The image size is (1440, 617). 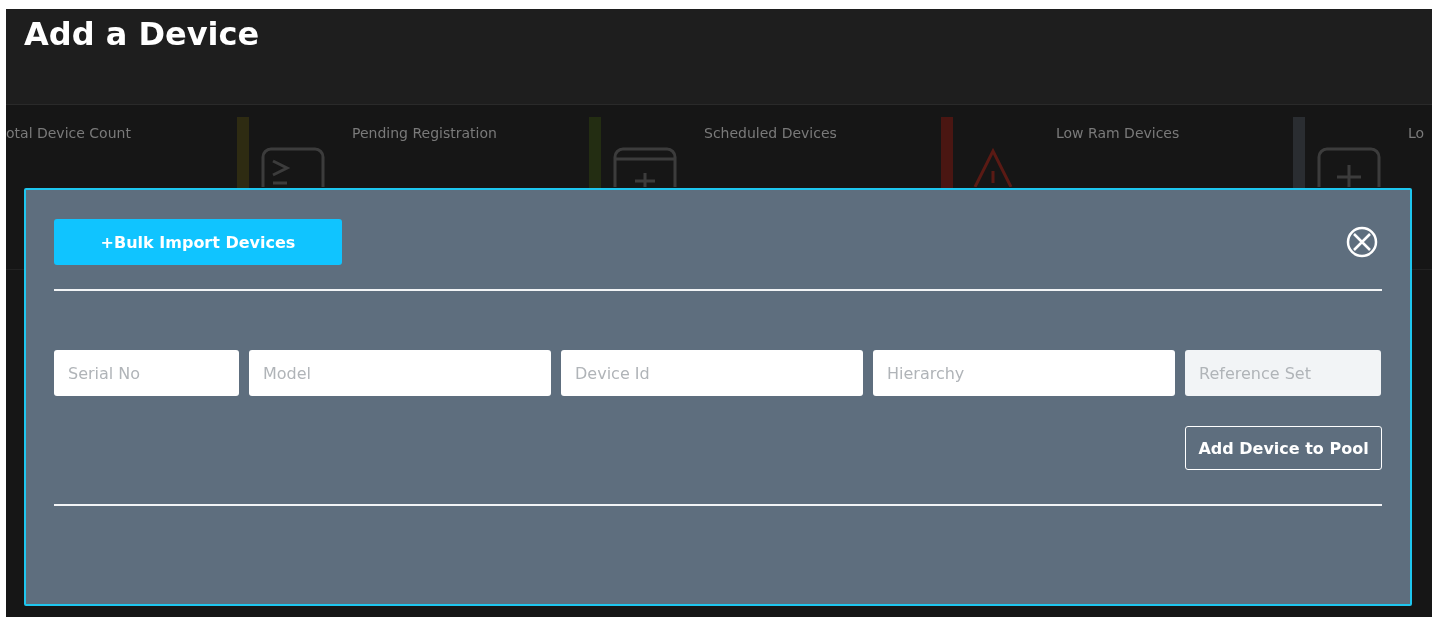 I want to click on stat-label: Low Ram Devices, so click(x=1118, y=134).